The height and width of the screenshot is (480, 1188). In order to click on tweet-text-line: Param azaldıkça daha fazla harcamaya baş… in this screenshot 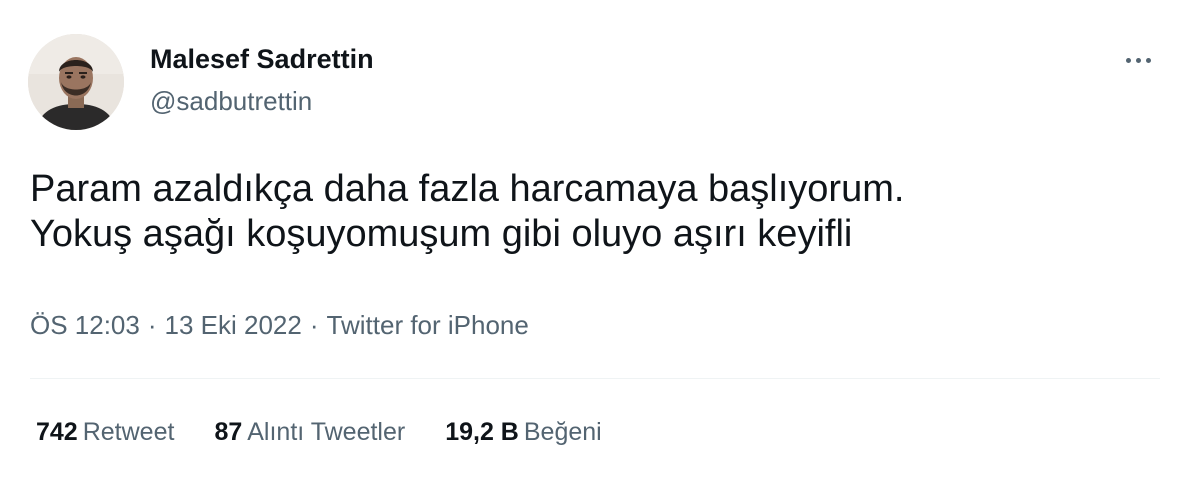, I will do `click(467, 189)`.